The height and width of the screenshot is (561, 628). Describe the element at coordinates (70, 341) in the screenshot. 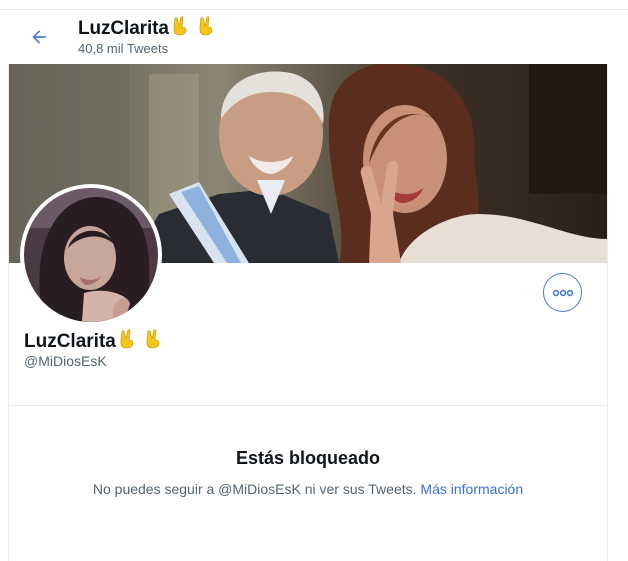

I see `display-name-text: LuzClarita` at that location.